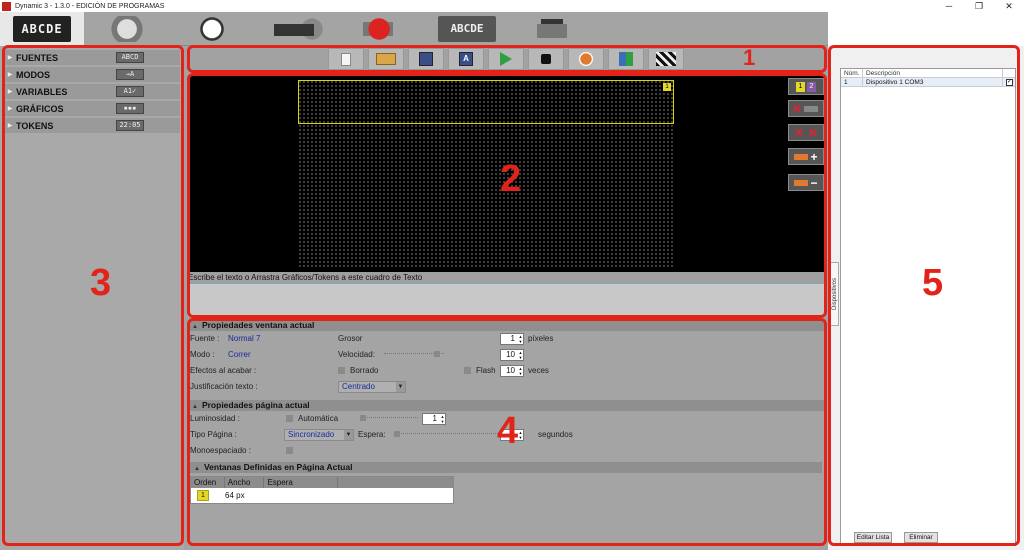 This screenshot has height=550, width=1024. What do you see at coordinates (834, 294) in the screenshot?
I see `devices-side-tab: Dispositivos` at bounding box center [834, 294].